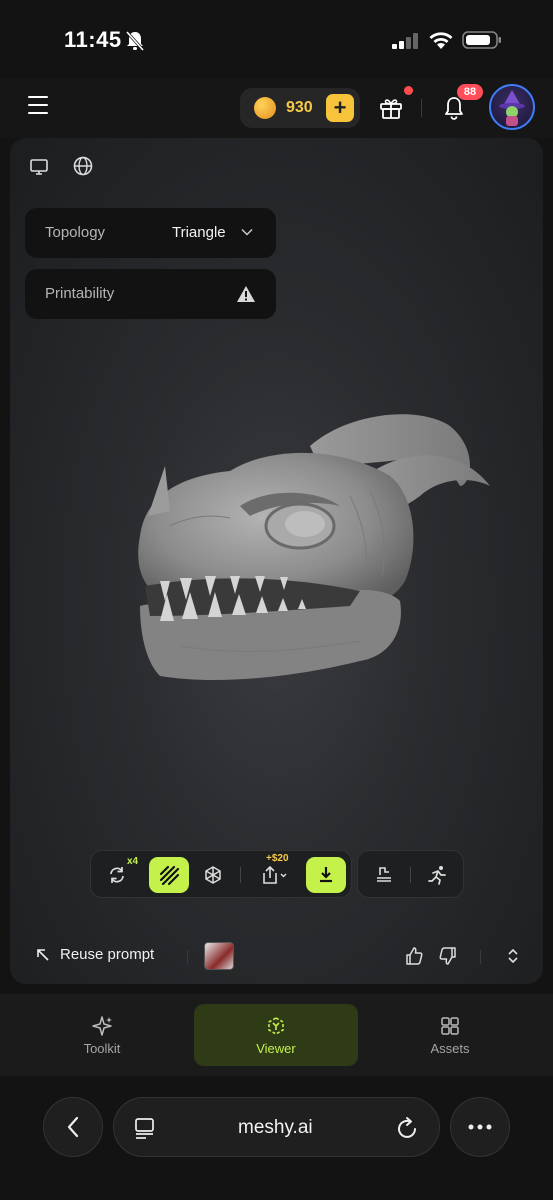  I want to click on animate-button, so click(438, 875).